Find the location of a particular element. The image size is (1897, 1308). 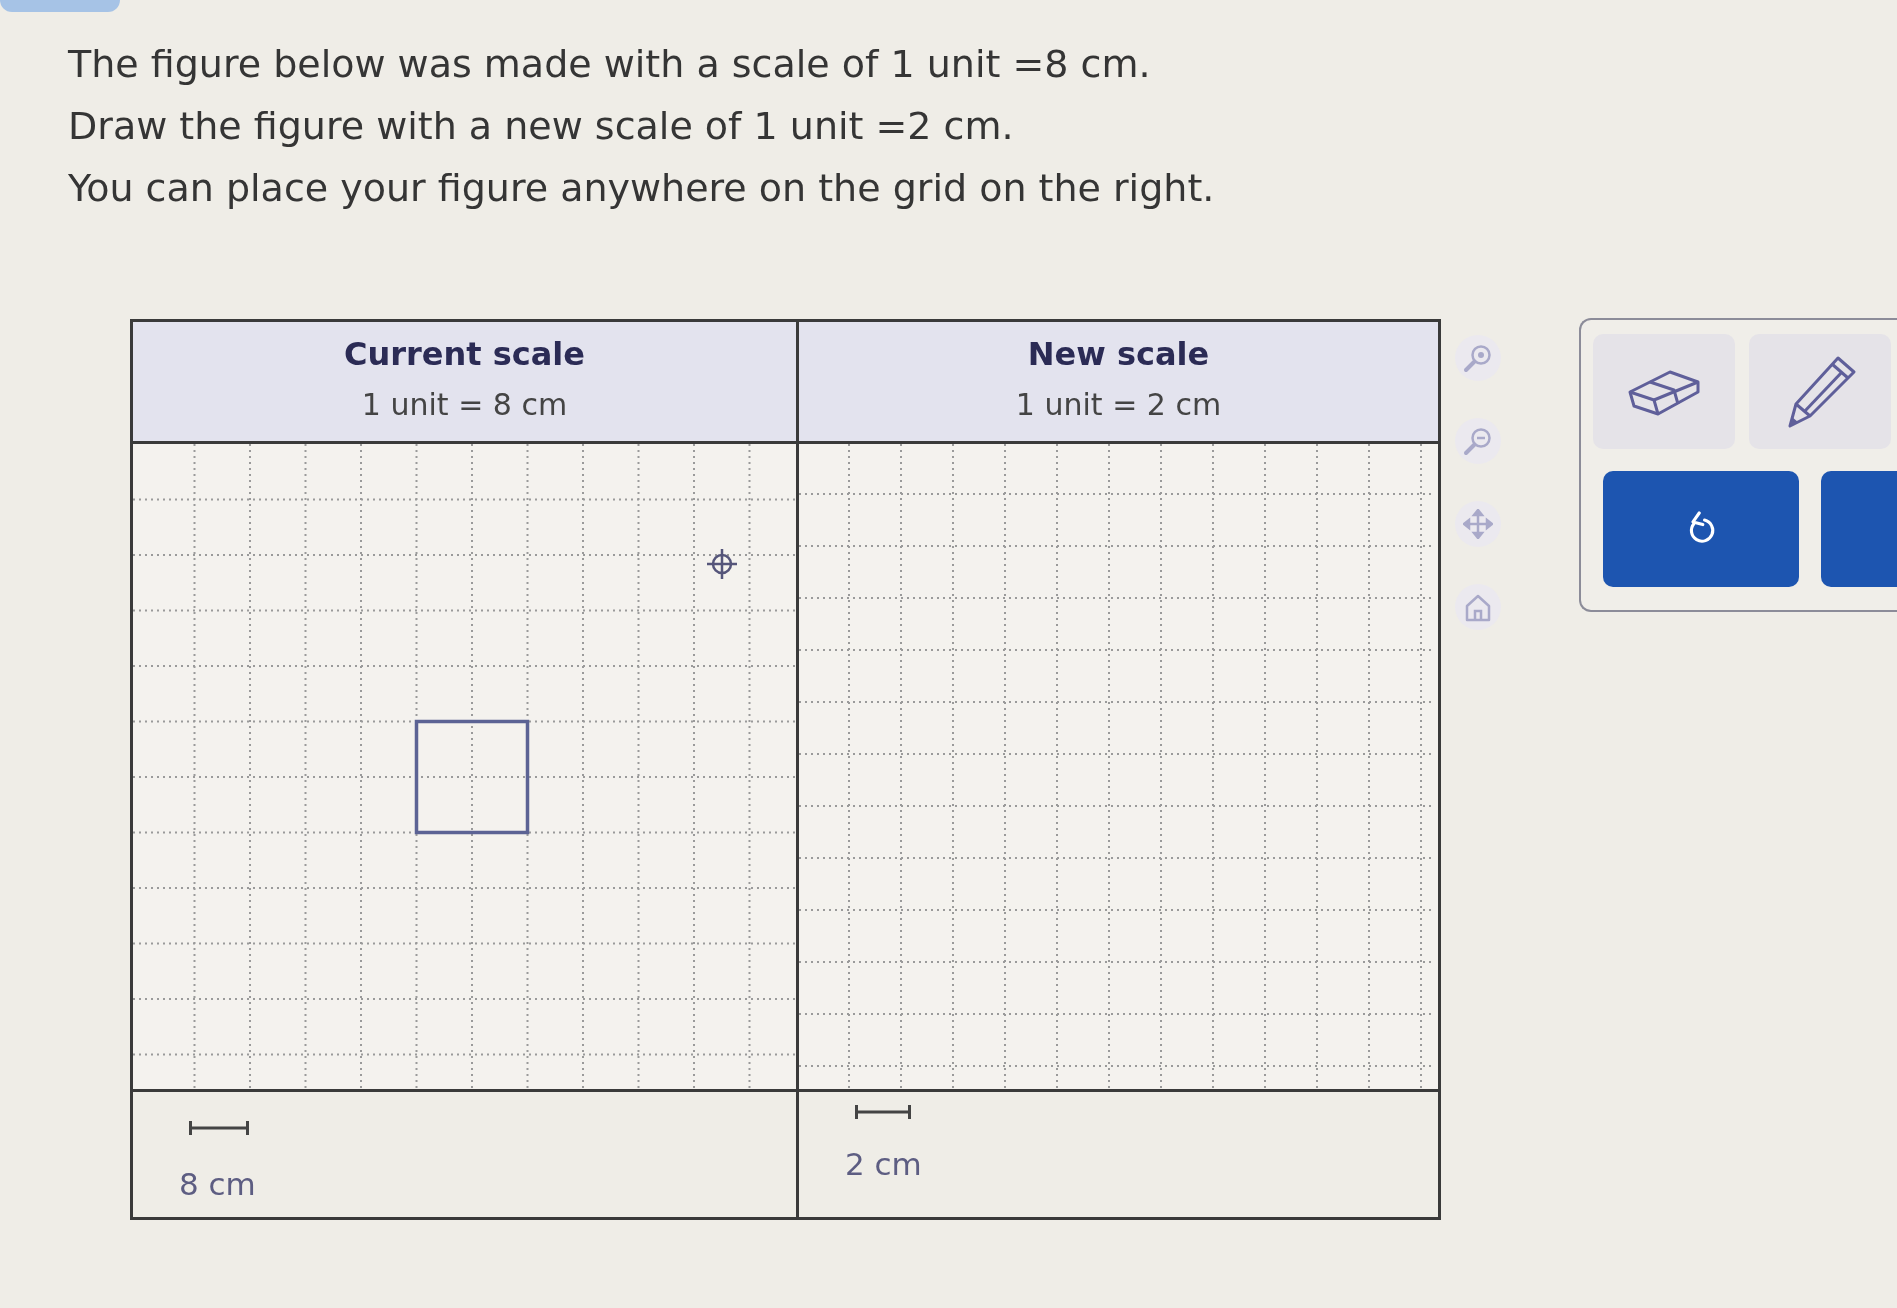

home-icon is located at coordinates (1478, 607).